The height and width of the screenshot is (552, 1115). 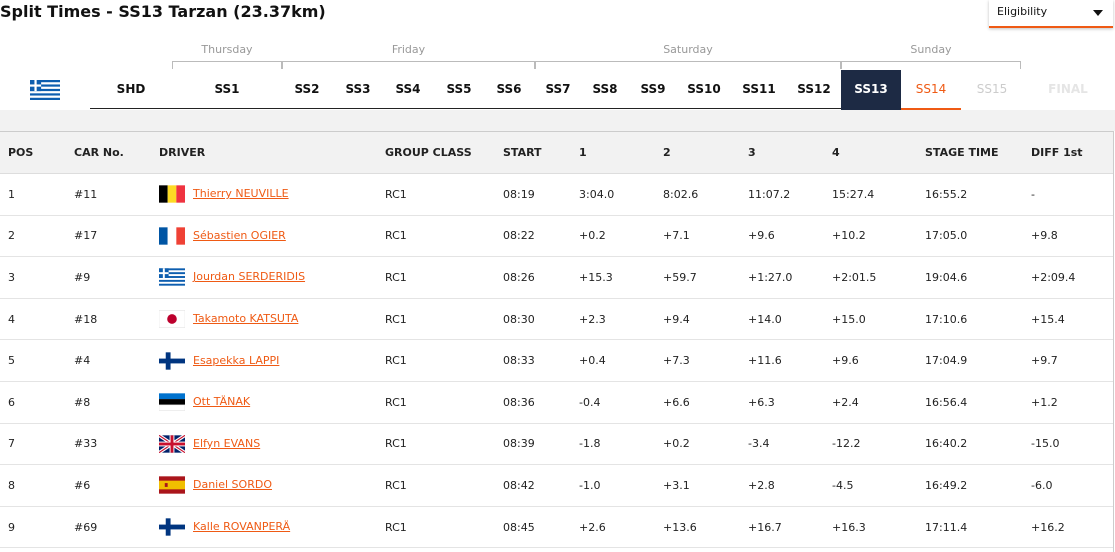 What do you see at coordinates (541, 277) in the screenshot?
I see `cell-start: 08:26` at bounding box center [541, 277].